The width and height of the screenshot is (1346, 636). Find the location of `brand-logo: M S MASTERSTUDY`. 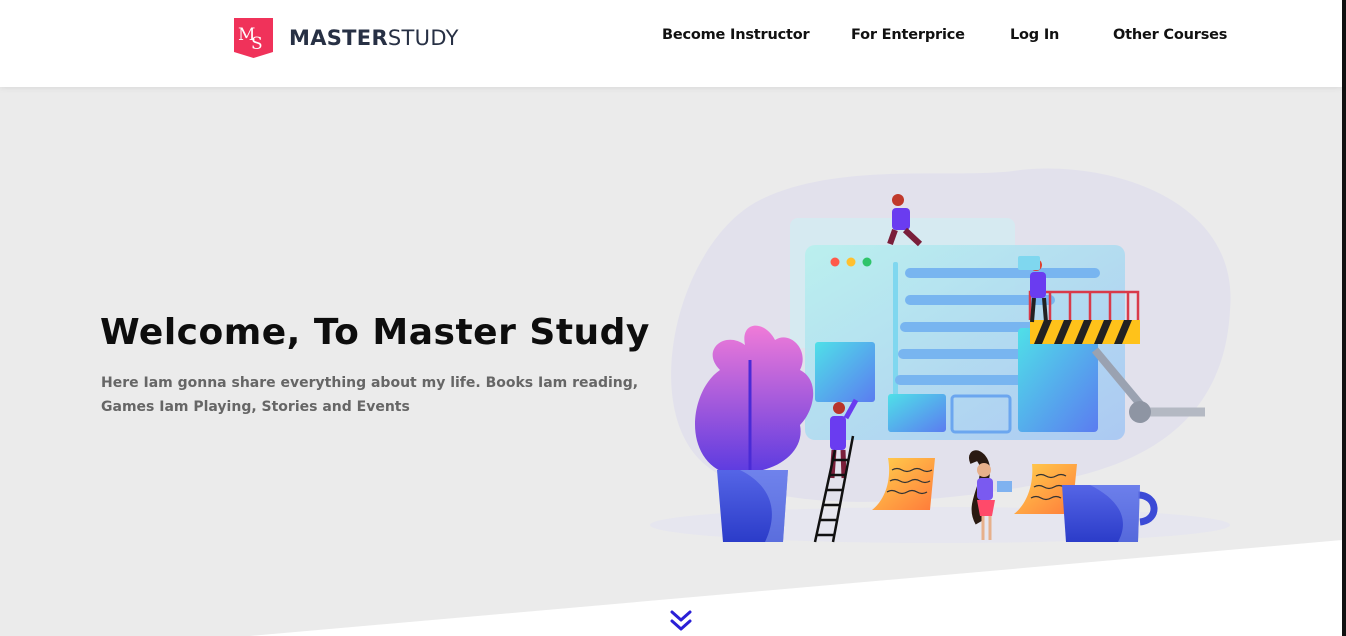

brand-logo: M S MASTERSTUDY is located at coordinates (346, 38).